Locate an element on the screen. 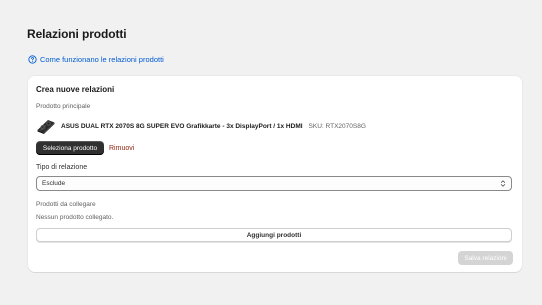  question-circle-icon is located at coordinates (32, 59).